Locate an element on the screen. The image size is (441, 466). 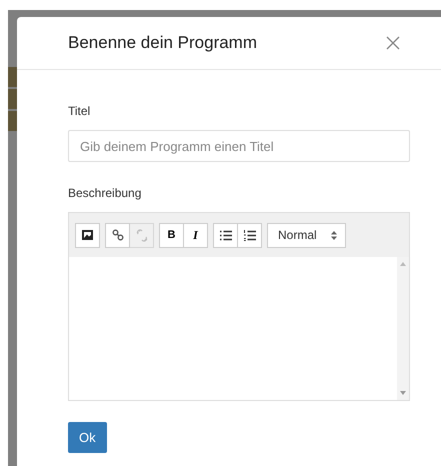
close-icon is located at coordinates (393, 43).